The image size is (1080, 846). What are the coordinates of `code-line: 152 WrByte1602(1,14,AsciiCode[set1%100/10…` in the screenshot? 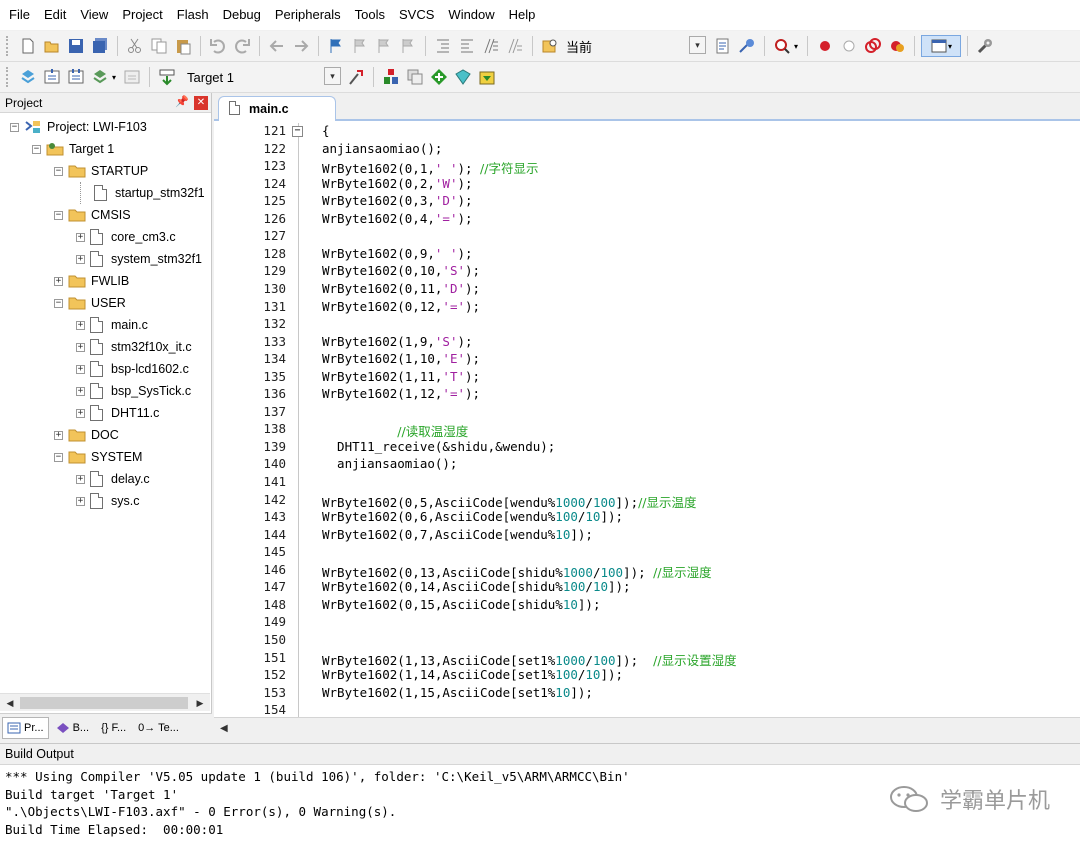 It's located at (647, 676).